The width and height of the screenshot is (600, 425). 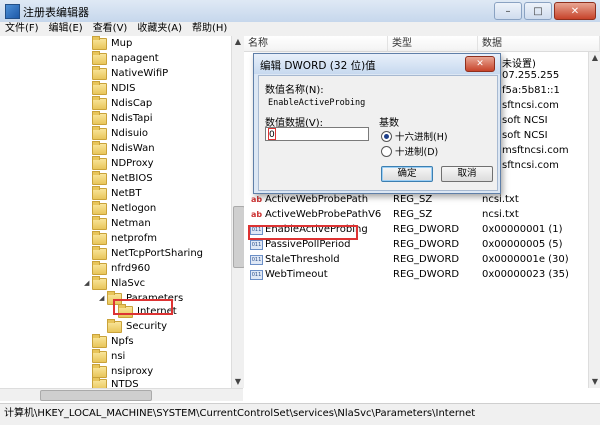 I want to click on base-decimal-radio: 十进制(D), so click(x=409, y=151).